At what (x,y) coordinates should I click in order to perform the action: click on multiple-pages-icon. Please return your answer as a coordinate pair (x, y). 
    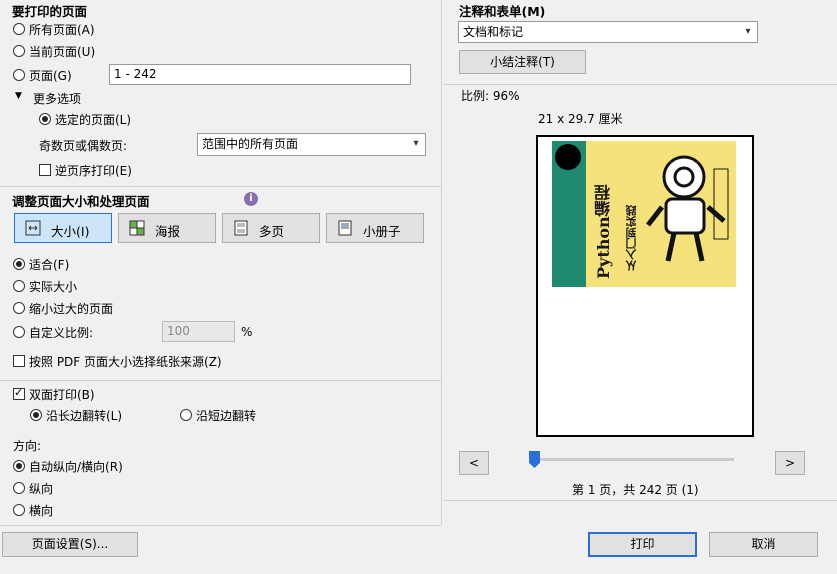
    Looking at the image, I should click on (241, 228).